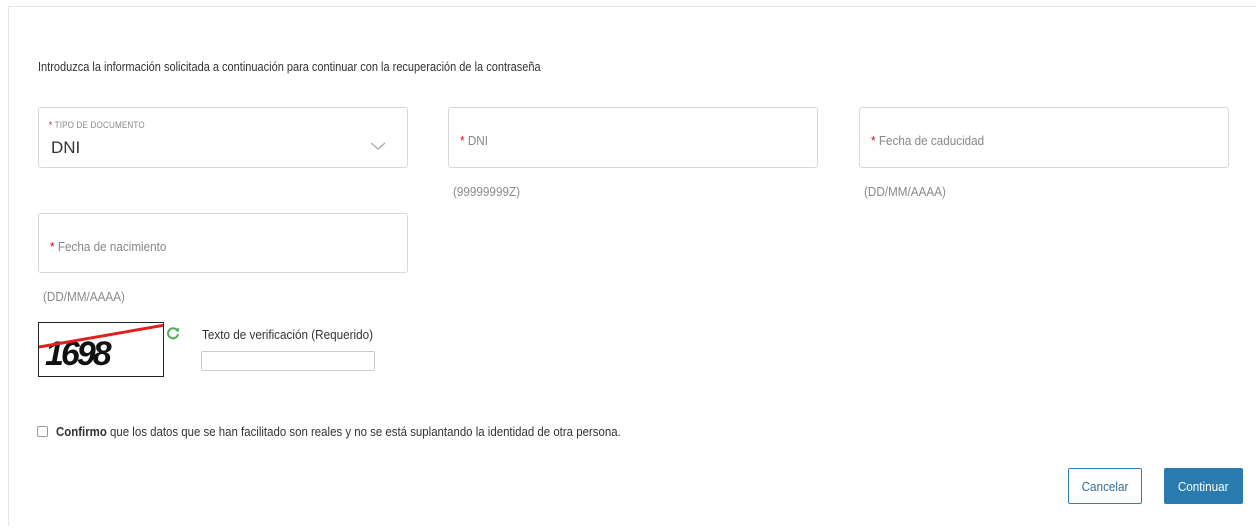 The image size is (1258, 528). Describe the element at coordinates (99, 125) in the screenshot. I see `document-type-label-text: TIPO DE DOCUMENTO` at that location.